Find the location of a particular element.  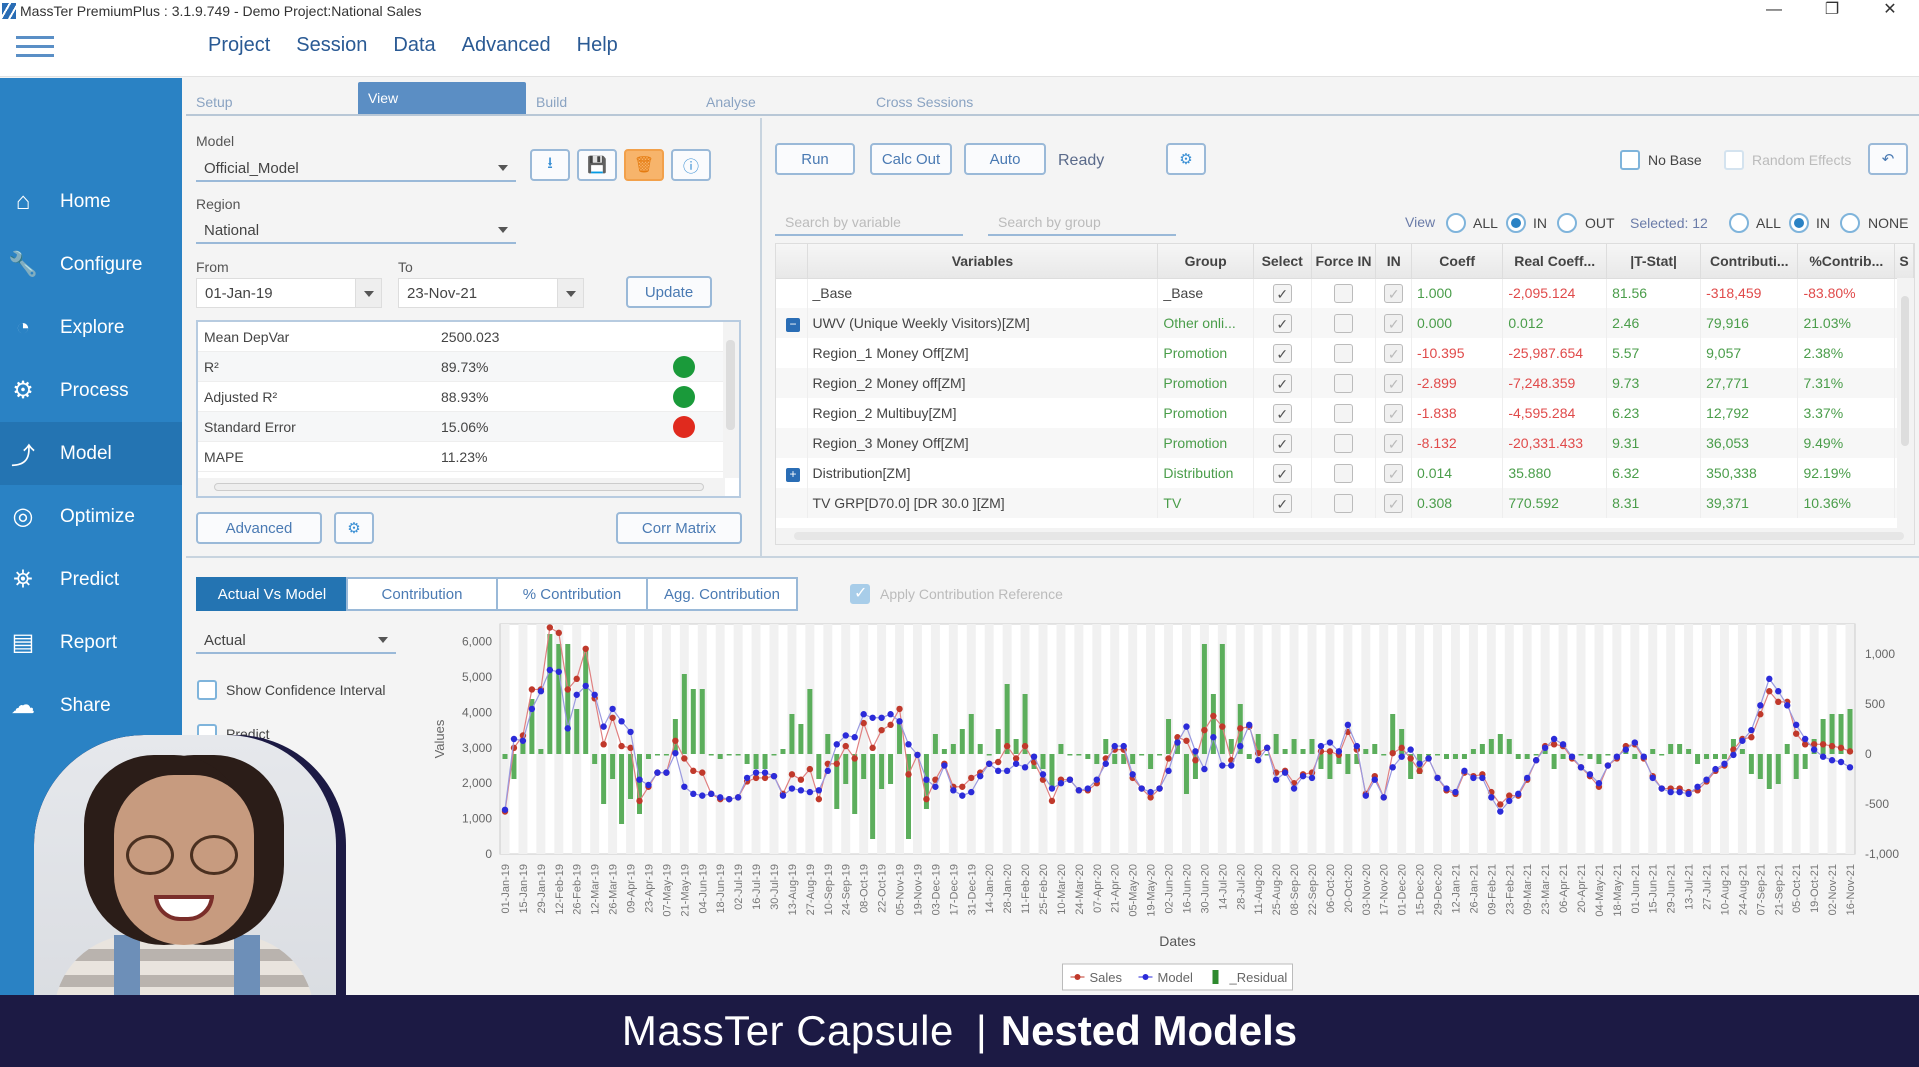

column-header: IN is located at coordinates (1394, 261).